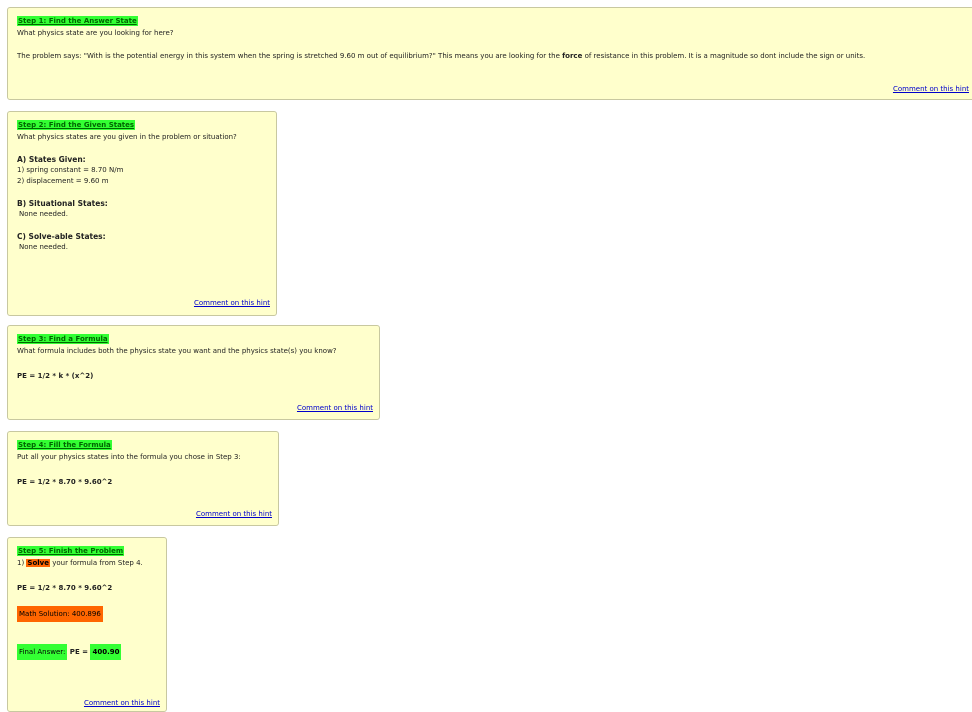 The image size is (972, 712). Describe the element at coordinates (234, 514) in the screenshot. I see `step-4-comment-link: Comment on this hint` at that location.